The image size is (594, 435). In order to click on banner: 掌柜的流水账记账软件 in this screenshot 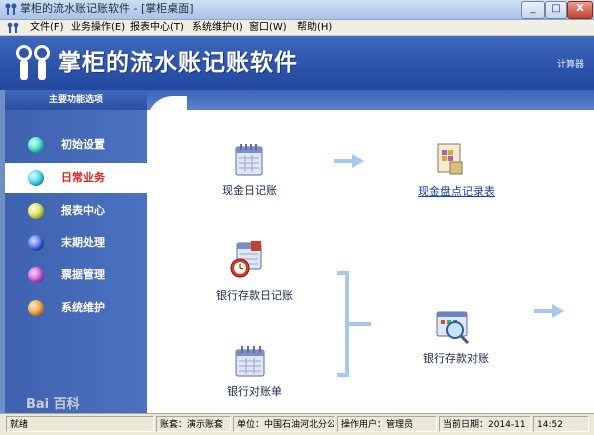, I will do `click(297, 63)`.